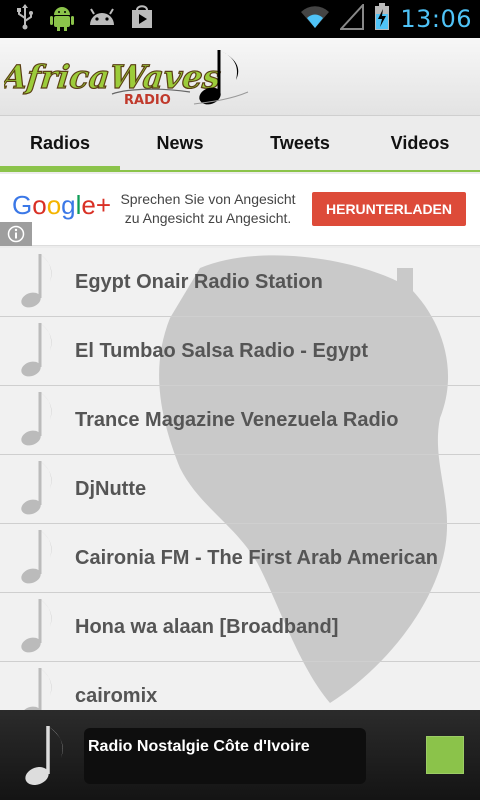 Image resolution: width=480 pixels, height=800 pixels. Describe the element at coordinates (382, 19) in the screenshot. I see `battery-charging-icon` at that location.